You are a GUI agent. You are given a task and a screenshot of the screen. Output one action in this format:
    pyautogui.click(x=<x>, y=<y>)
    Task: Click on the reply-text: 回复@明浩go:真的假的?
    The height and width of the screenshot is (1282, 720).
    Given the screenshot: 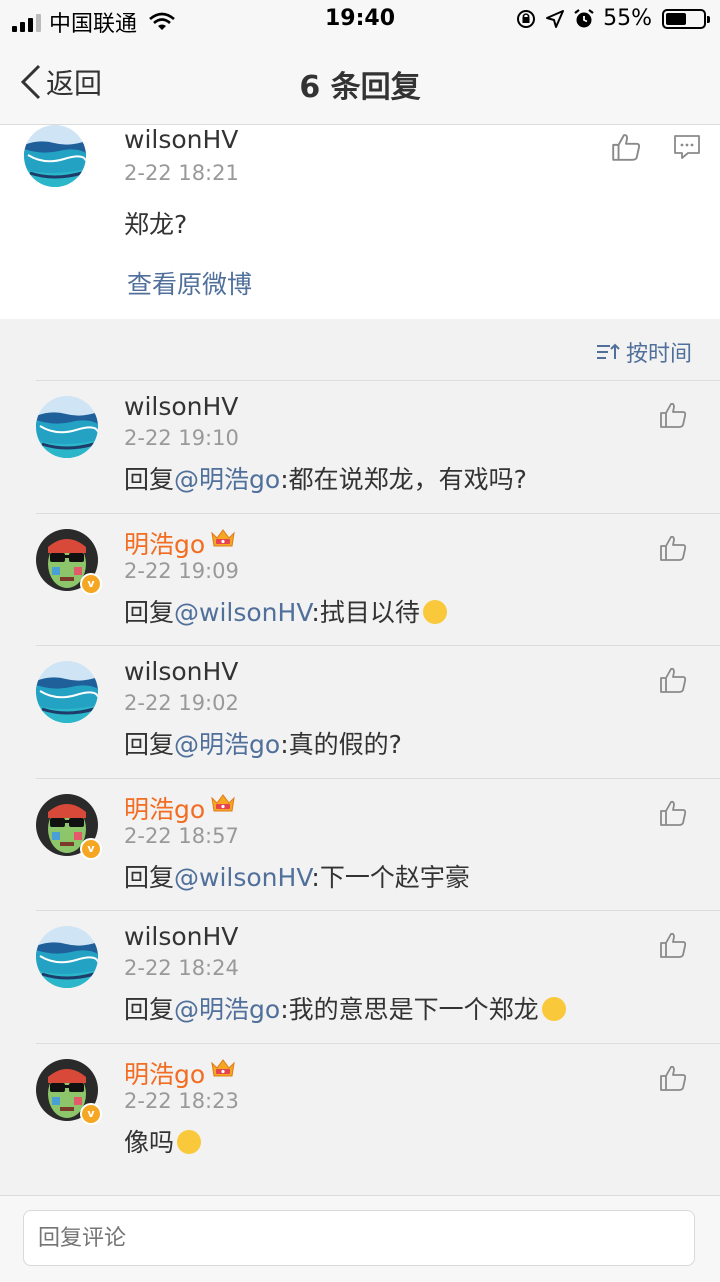 What is the action you would take?
    pyautogui.click(x=263, y=743)
    